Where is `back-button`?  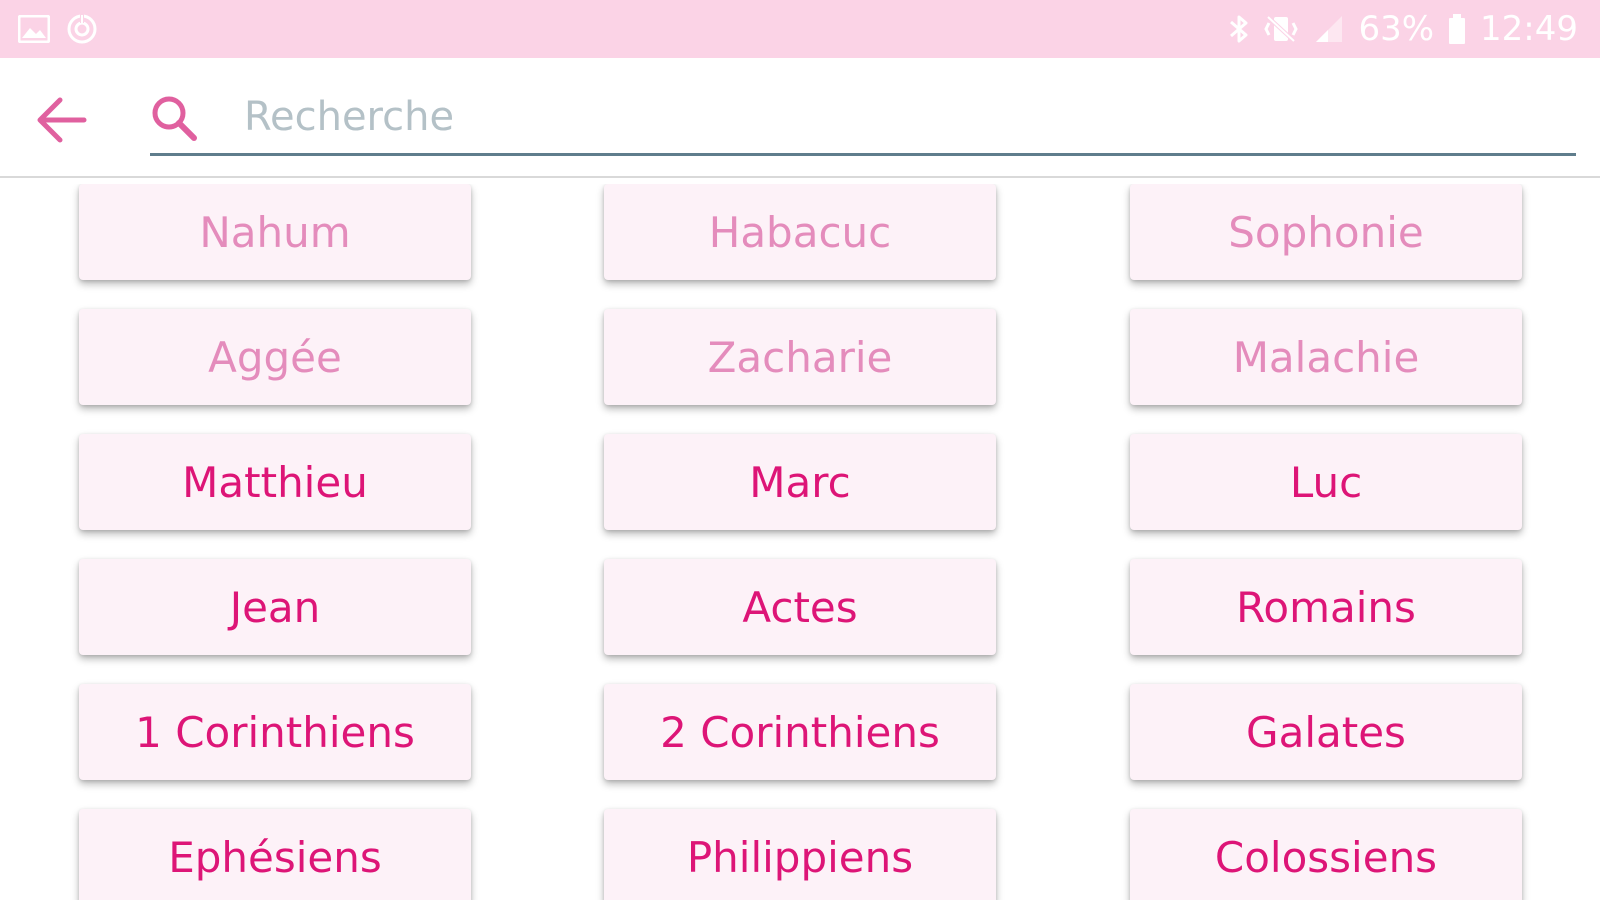
back-button is located at coordinates (62, 120).